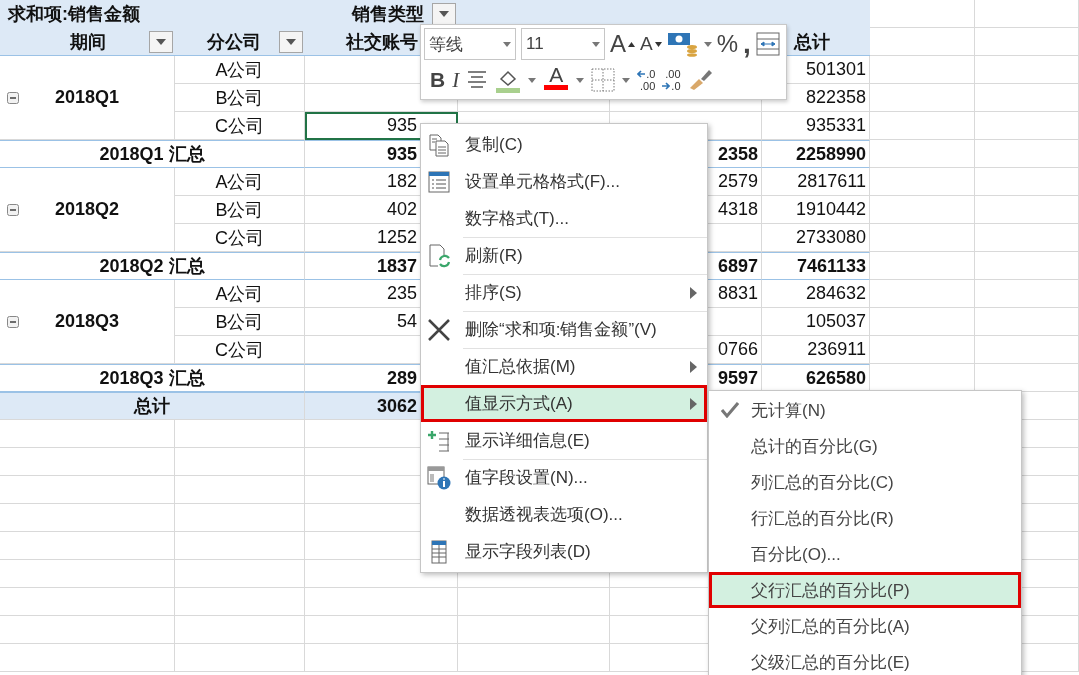 This screenshot has height=675, width=1079. What do you see at coordinates (671, 80) in the screenshot?
I see `decrease-decimal-button: .00 .0` at bounding box center [671, 80].